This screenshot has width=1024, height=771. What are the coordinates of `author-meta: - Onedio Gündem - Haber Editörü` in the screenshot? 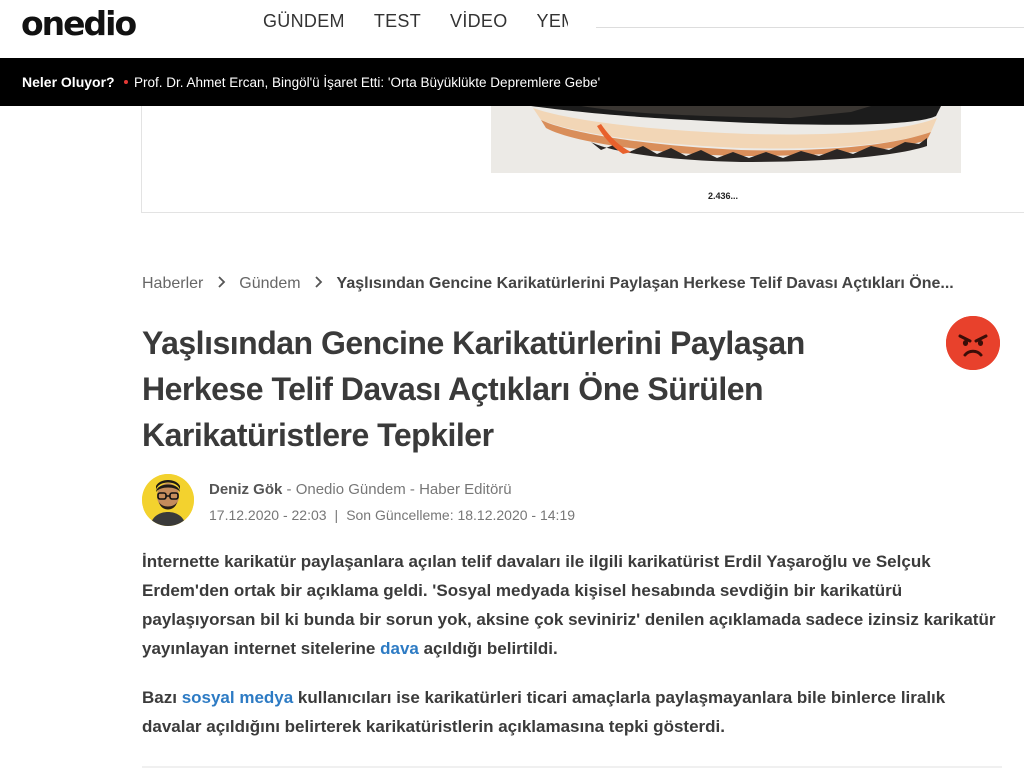 It's located at (397, 489).